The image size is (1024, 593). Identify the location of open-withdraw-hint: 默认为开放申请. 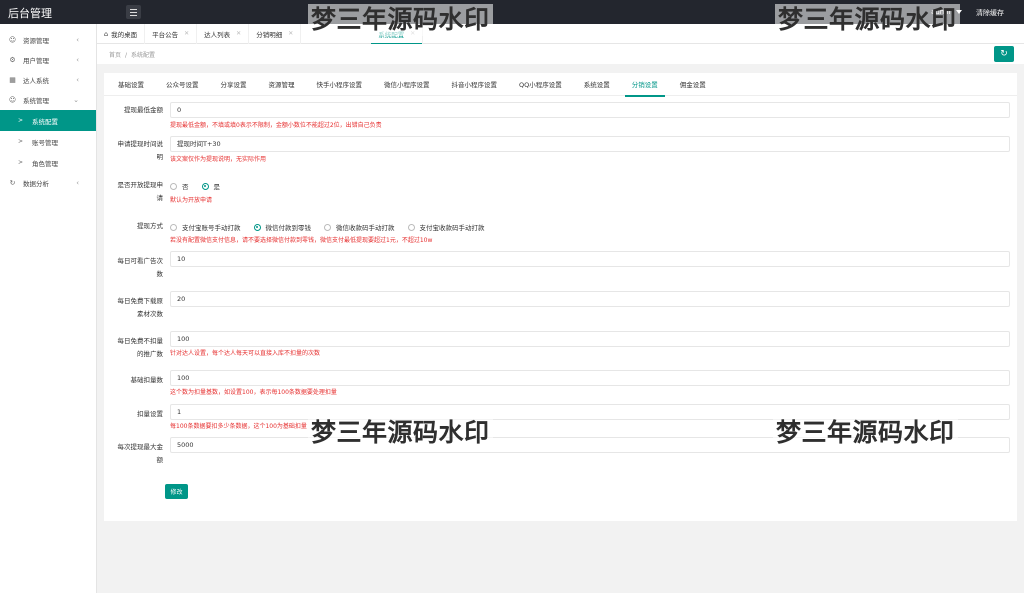
(191, 200).